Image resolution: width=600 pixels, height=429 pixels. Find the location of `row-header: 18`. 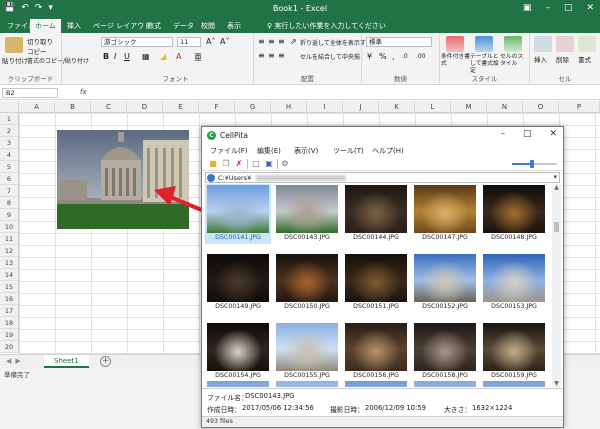

row-header: 18 is located at coordinates (9, 323).